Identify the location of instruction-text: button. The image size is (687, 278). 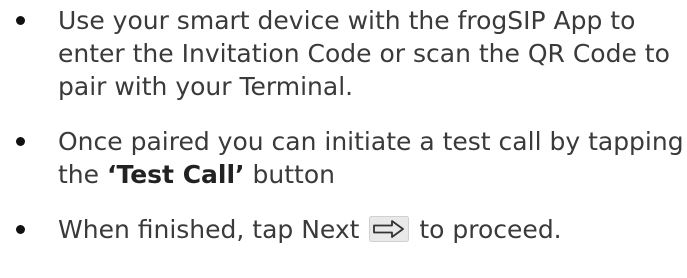
(289, 174).